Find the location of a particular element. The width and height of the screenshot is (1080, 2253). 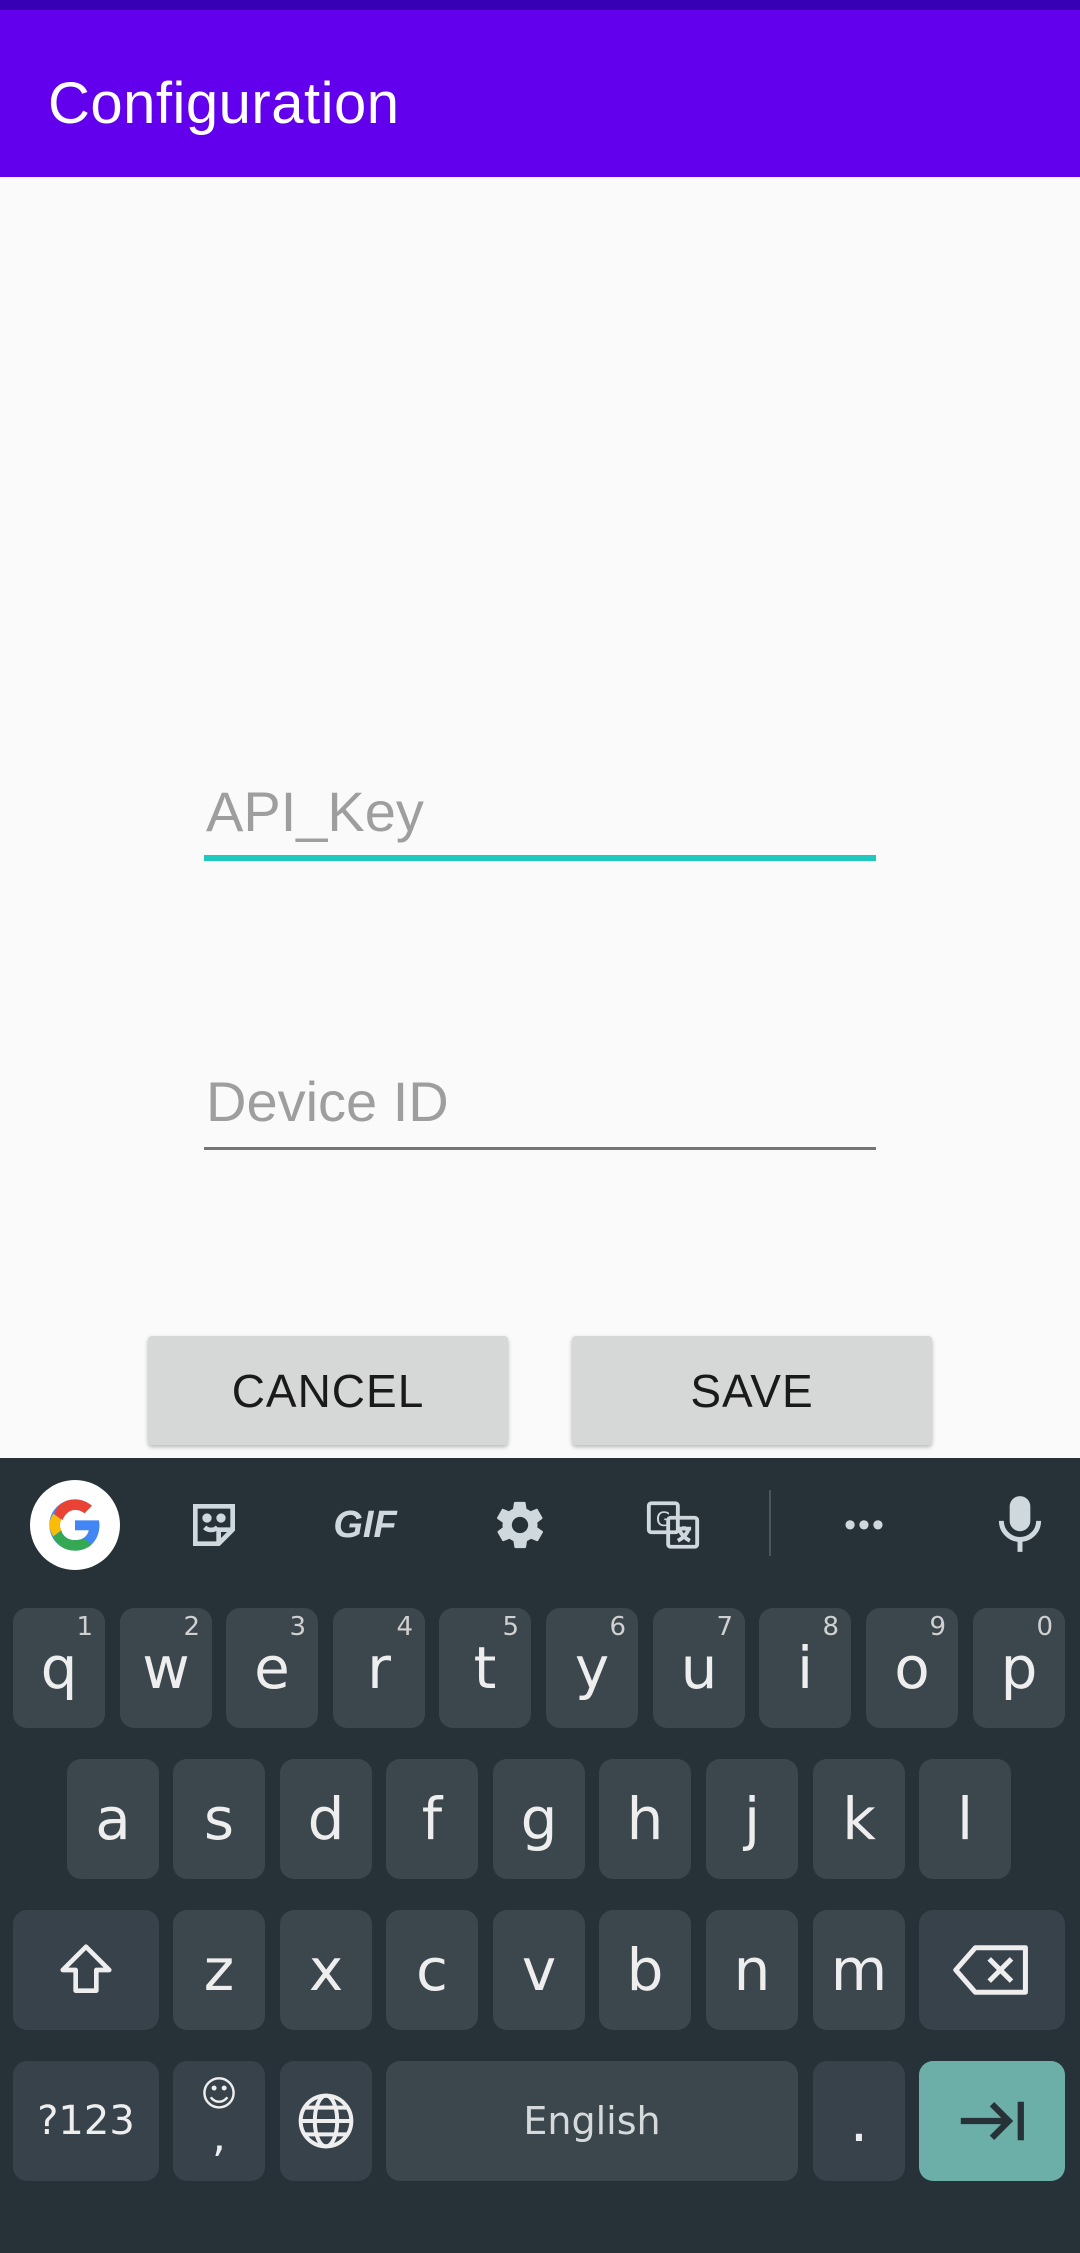

key-label: z is located at coordinates (219, 1970).